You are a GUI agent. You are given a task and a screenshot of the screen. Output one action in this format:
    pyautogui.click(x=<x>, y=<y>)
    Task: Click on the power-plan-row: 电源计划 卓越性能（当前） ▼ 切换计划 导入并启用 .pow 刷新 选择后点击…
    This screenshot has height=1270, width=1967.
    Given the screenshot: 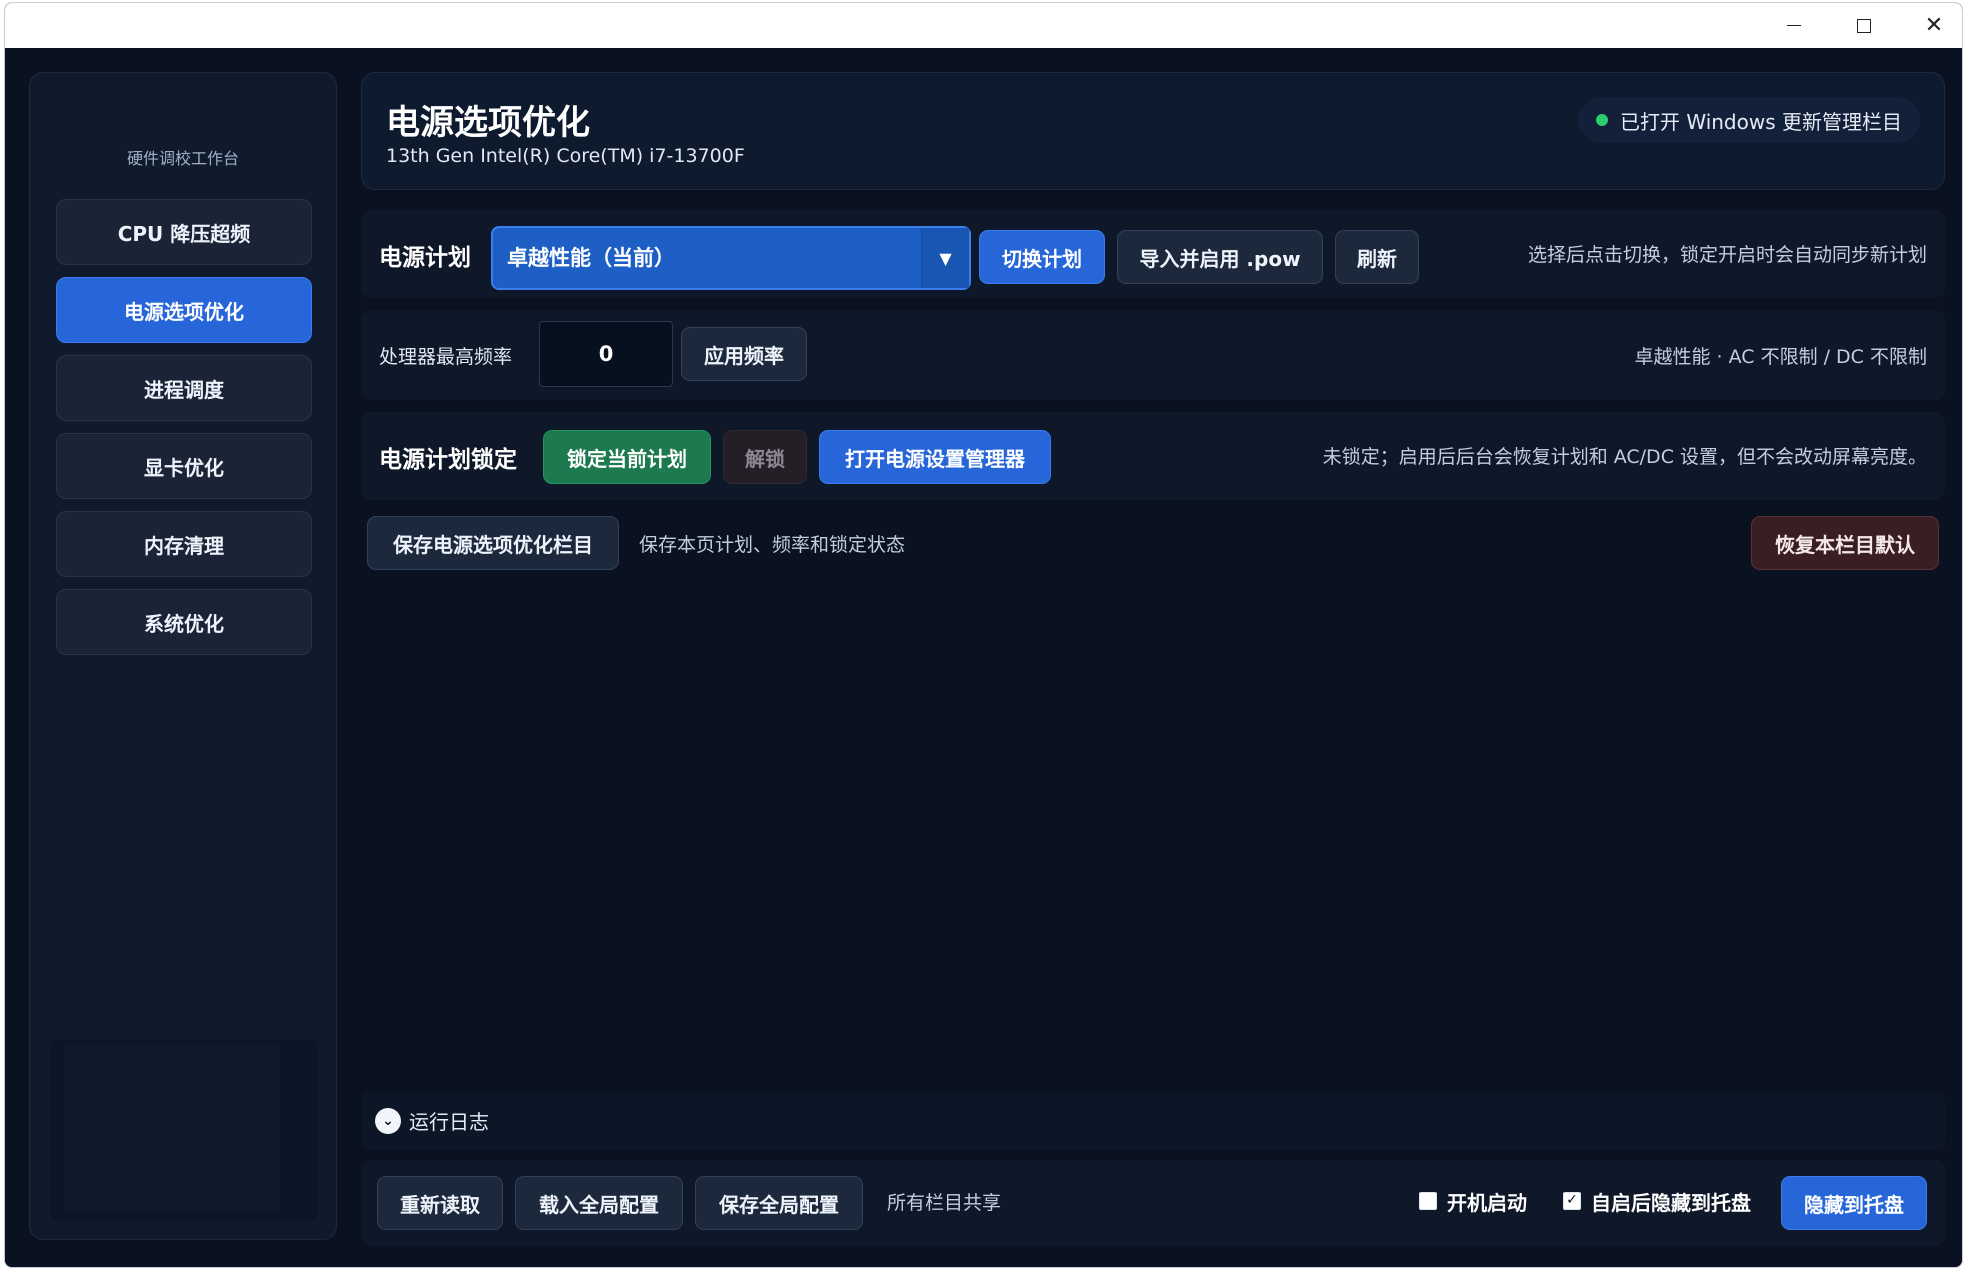 What is the action you would take?
    pyautogui.click(x=1153, y=254)
    